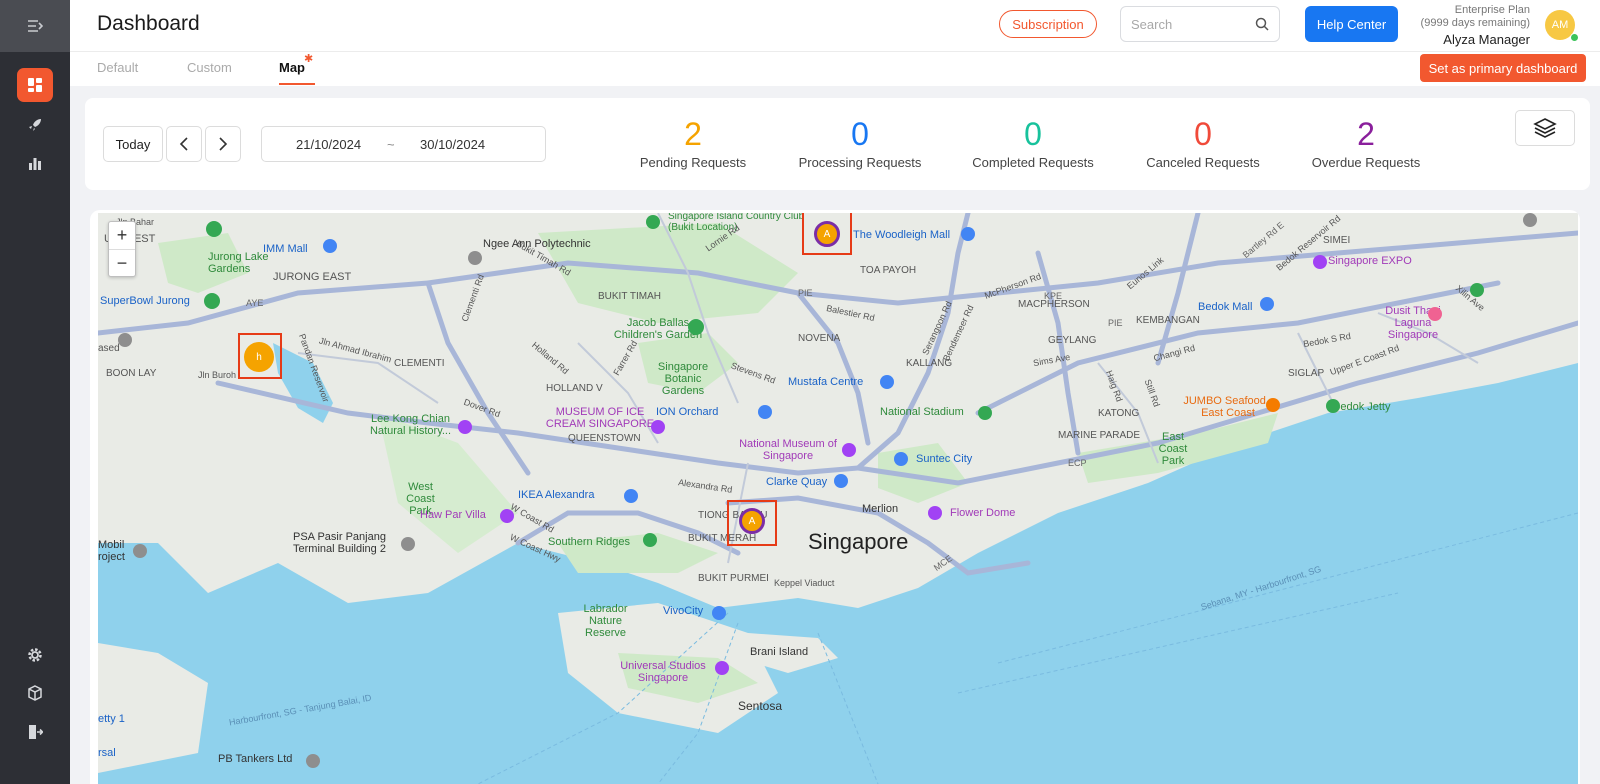  I want to click on set-primary-dashboard-button: Set as primary dashboard, so click(1503, 68).